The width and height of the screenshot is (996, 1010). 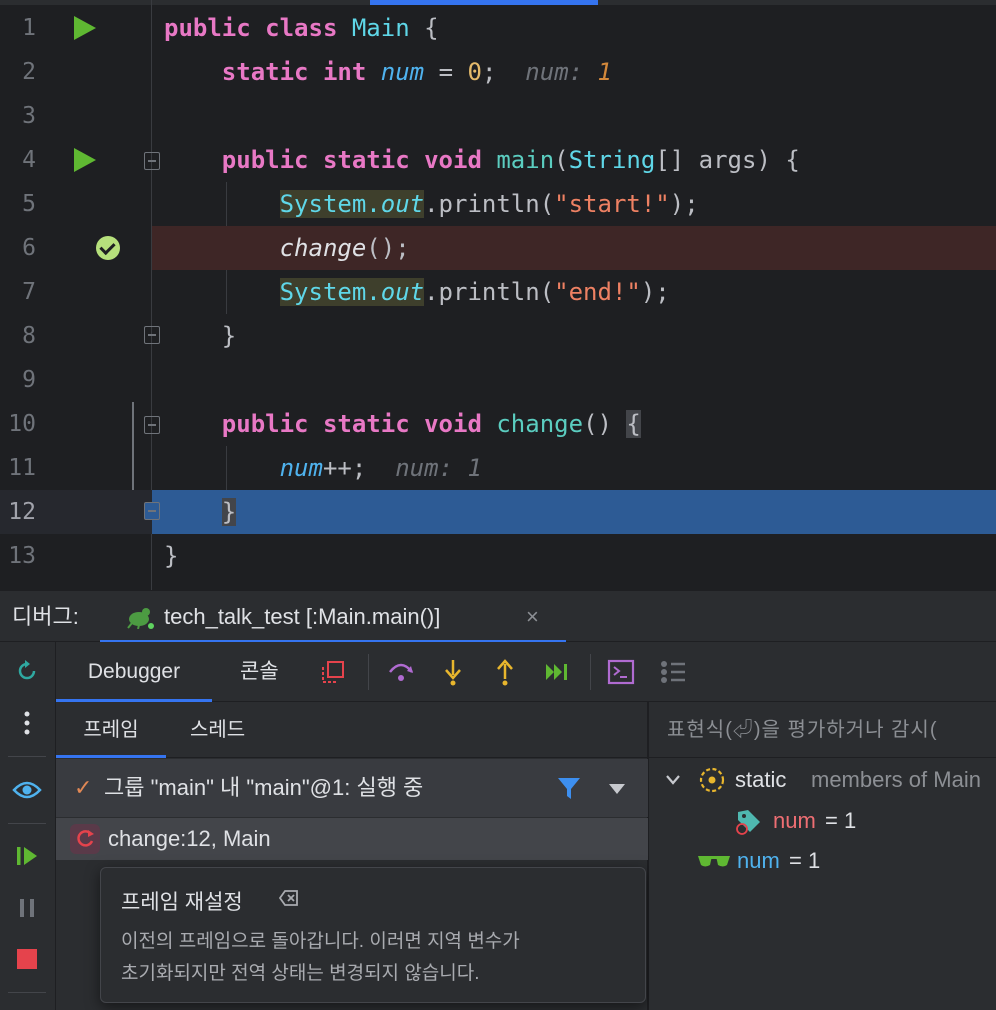 I want to click on layout-settings-icon, so click(x=333, y=672).